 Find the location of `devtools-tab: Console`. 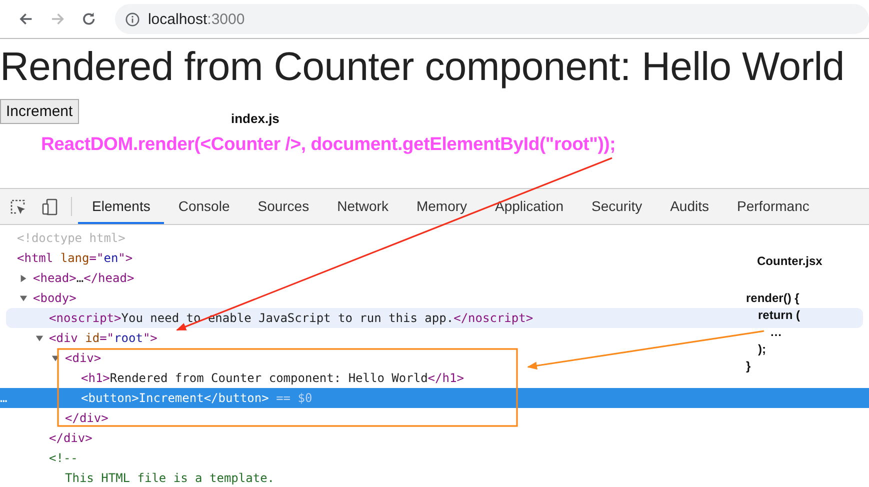

devtools-tab: Console is located at coordinates (204, 206).